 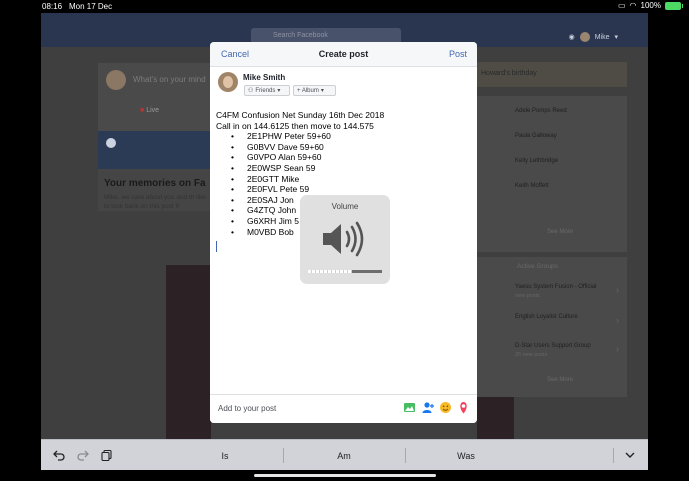 I want to click on post-line: C4FM Confusion Net Sunday 16th Dec 2018, so click(x=300, y=115).